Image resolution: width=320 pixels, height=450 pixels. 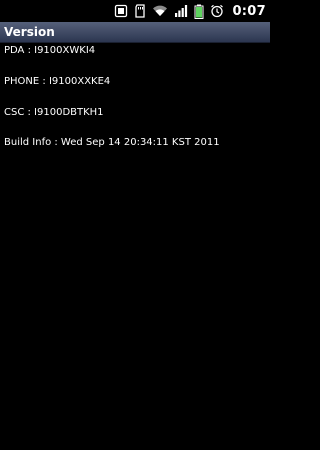 I want to click on pda-version: PDA : I9100XWKI4, so click(x=50, y=50).